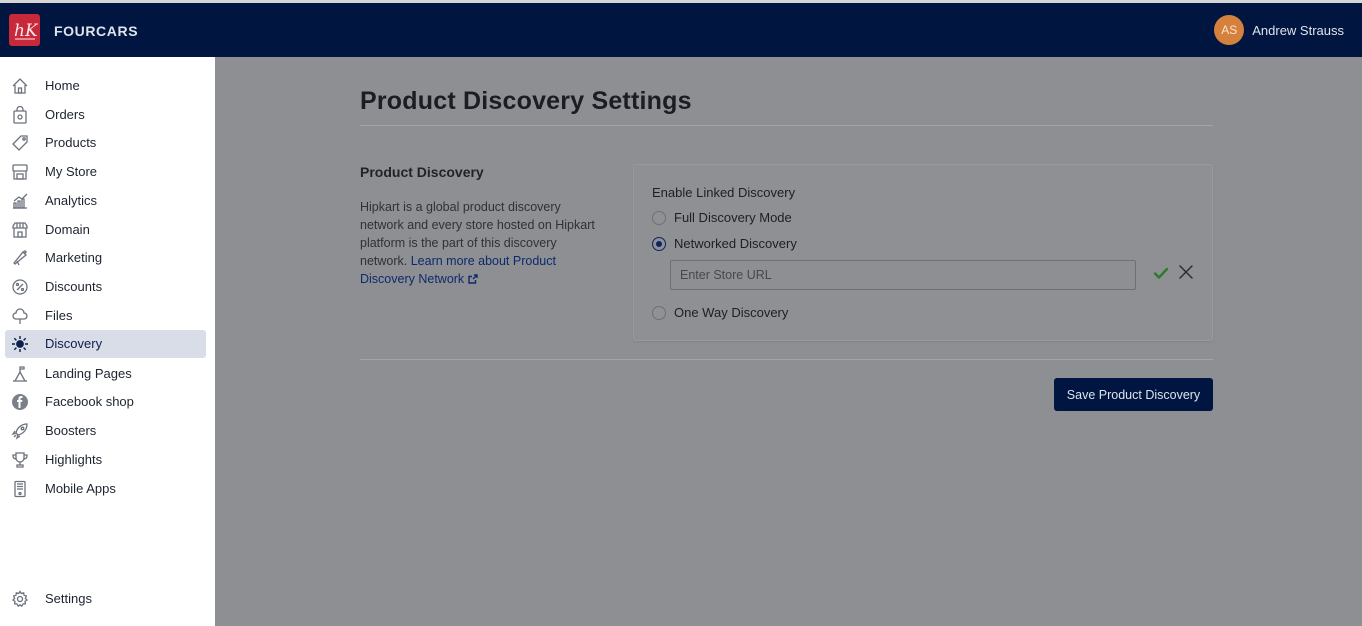  What do you see at coordinates (422, 172) in the screenshot?
I see `section-title: Product Discovery` at bounding box center [422, 172].